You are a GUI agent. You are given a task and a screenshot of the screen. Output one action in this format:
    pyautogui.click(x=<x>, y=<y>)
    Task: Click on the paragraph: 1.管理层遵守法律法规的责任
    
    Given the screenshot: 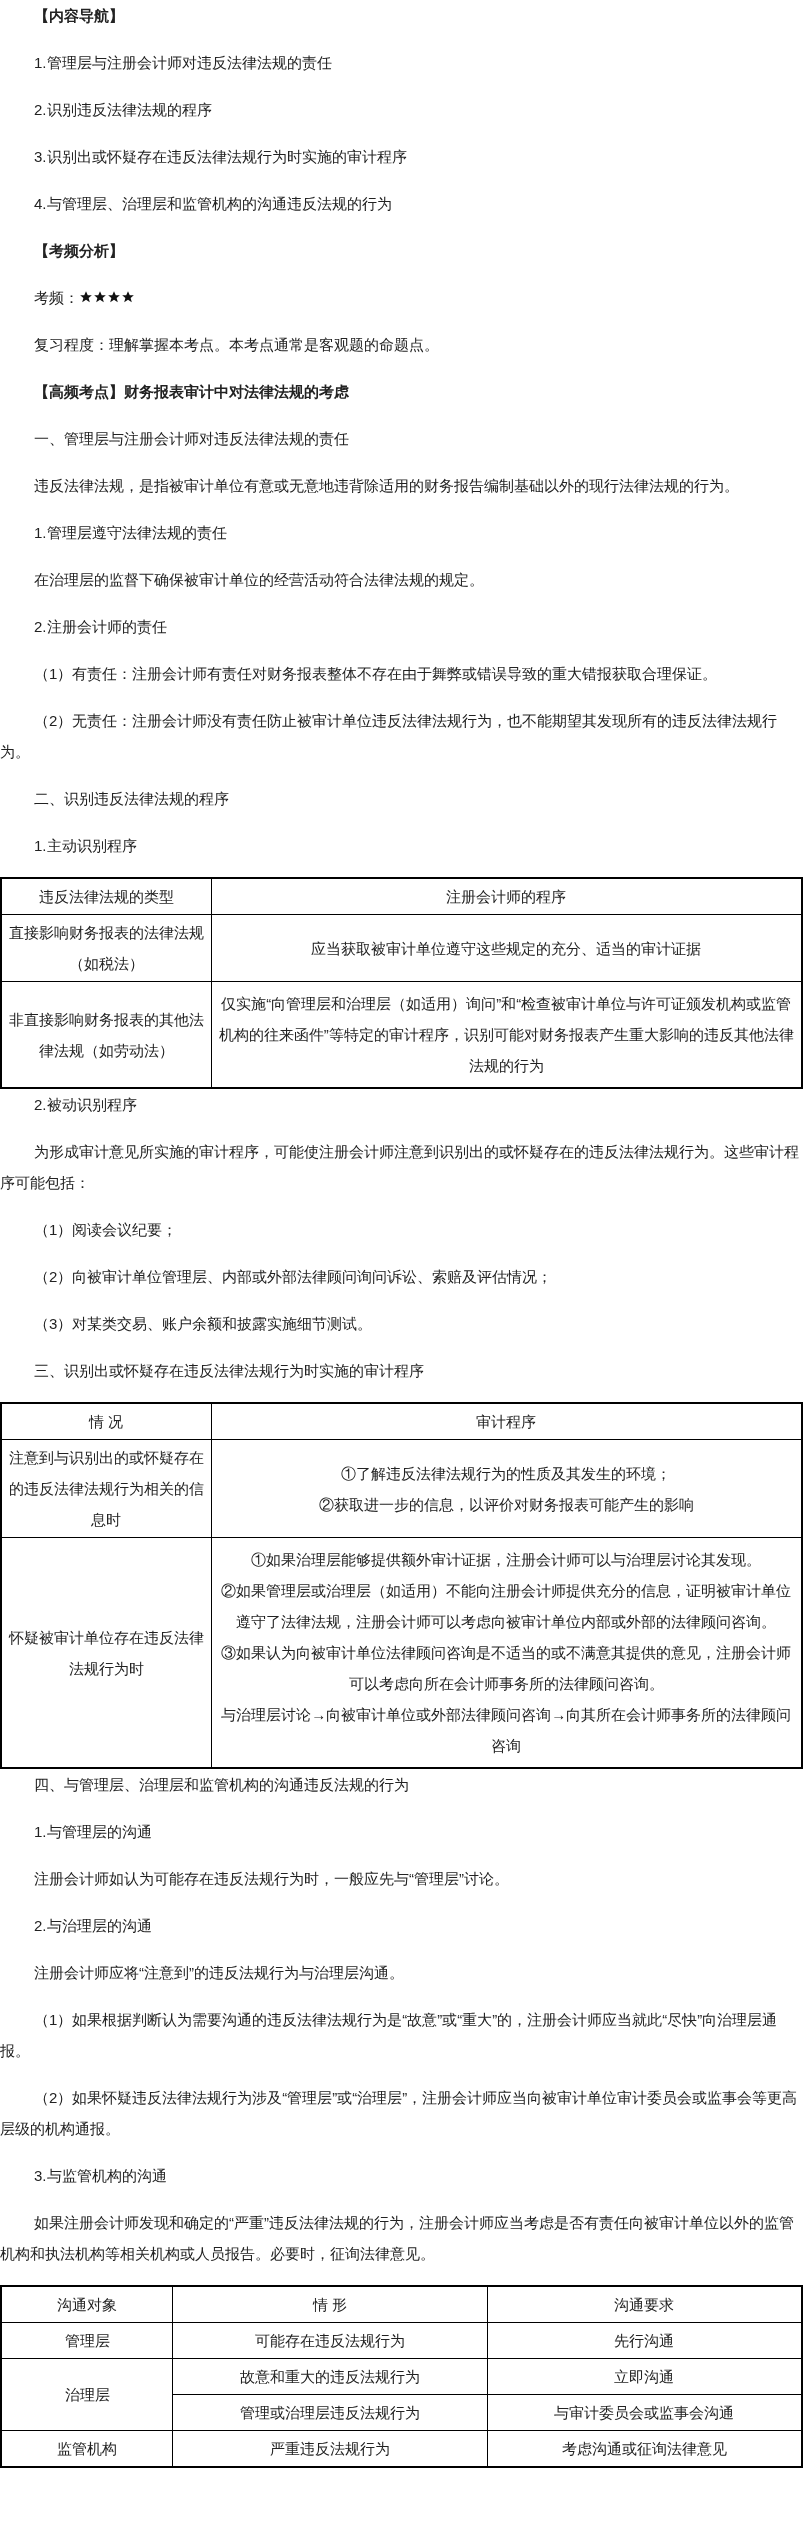 What is the action you would take?
    pyautogui.click(x=130, y=533)
    